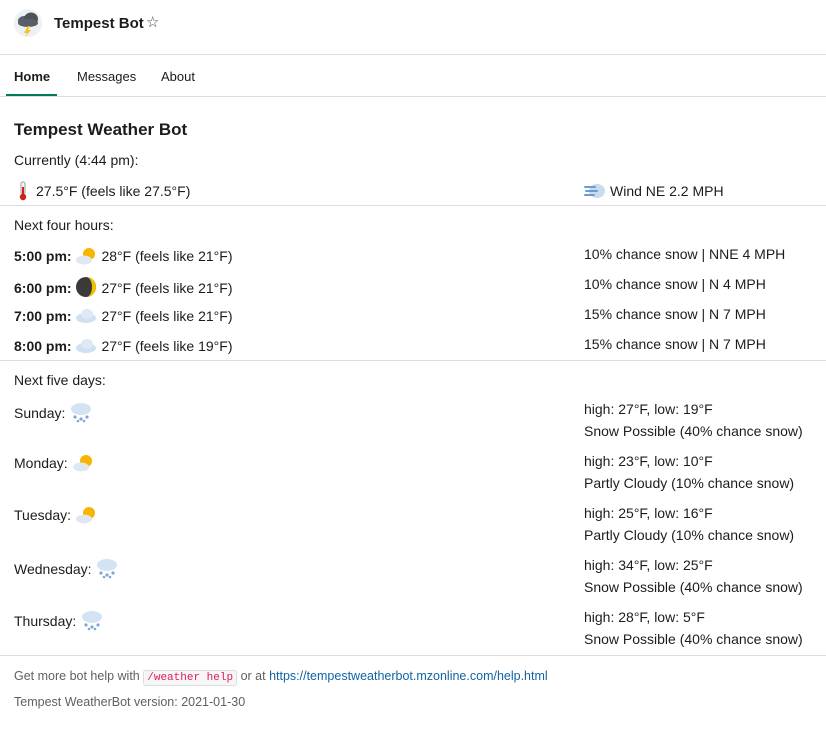  What do you see at coordinates (594, 191) in the screenshot?
I see `wind-icon` at bounding box center [594, 191].